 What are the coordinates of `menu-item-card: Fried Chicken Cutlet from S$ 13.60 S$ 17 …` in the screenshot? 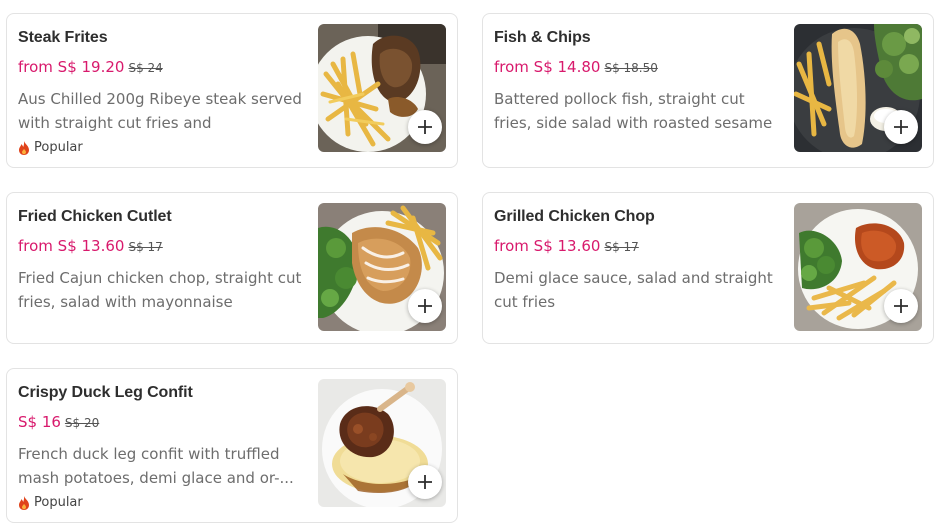 It's located at (232, 268).